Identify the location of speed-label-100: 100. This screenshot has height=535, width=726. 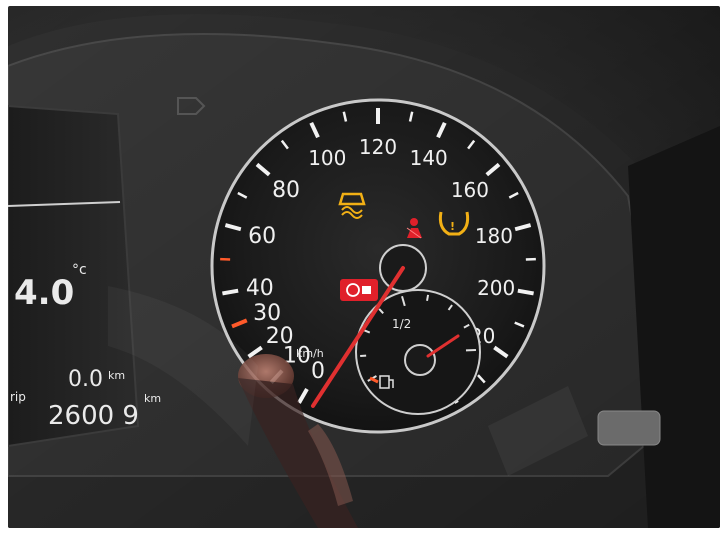
(327, 158).